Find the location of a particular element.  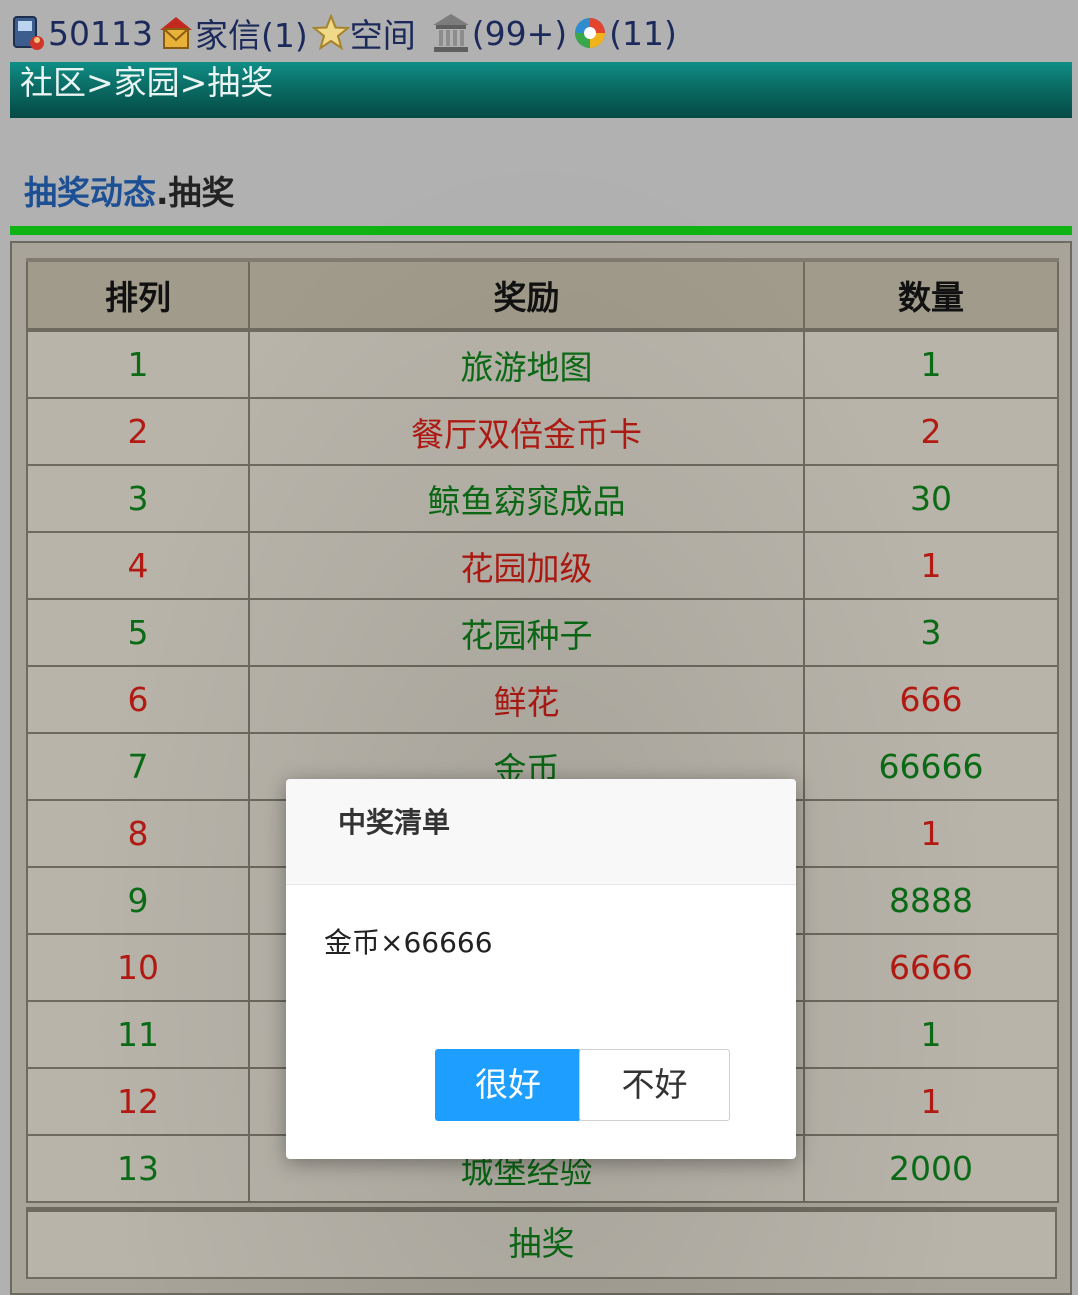

reward-cell: 花园种子 is located at coordinates (526, 632).